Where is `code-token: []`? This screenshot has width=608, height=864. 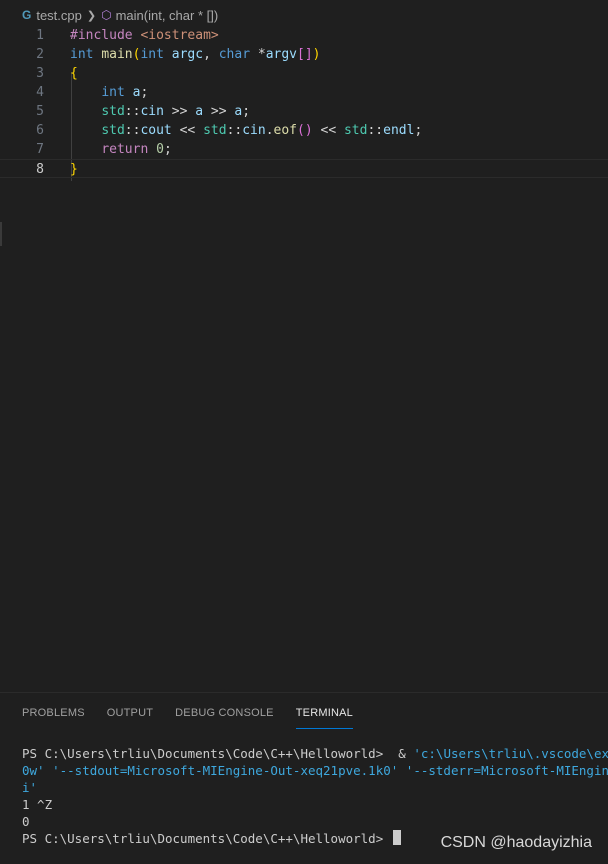
code-token: [] is located at coordinates (305, 54).